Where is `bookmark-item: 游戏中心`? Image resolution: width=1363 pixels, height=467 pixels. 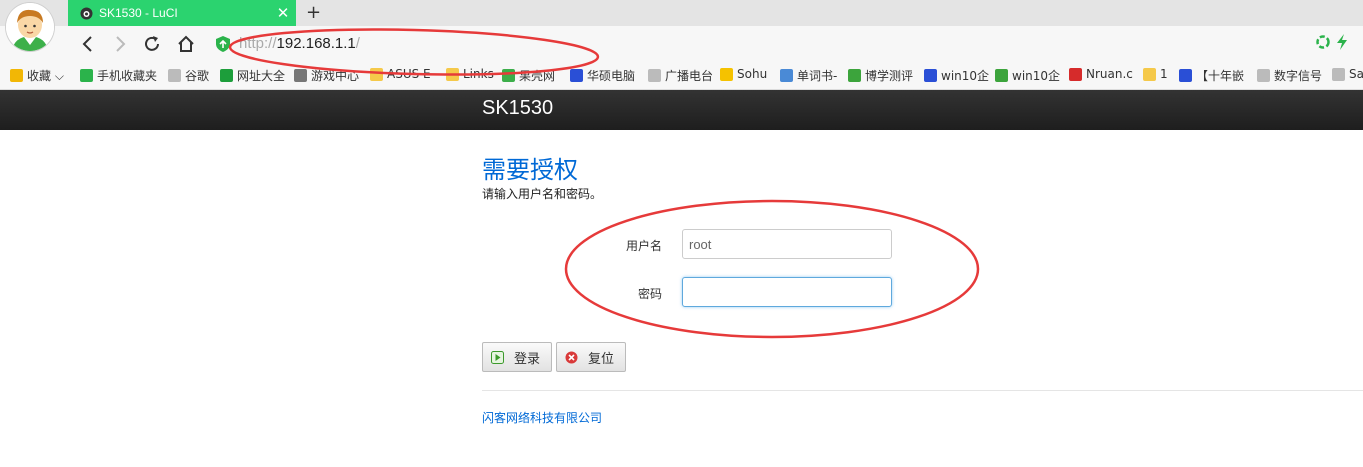
bookmark-item: 游戏中心 is located at coordinates (326, 75).